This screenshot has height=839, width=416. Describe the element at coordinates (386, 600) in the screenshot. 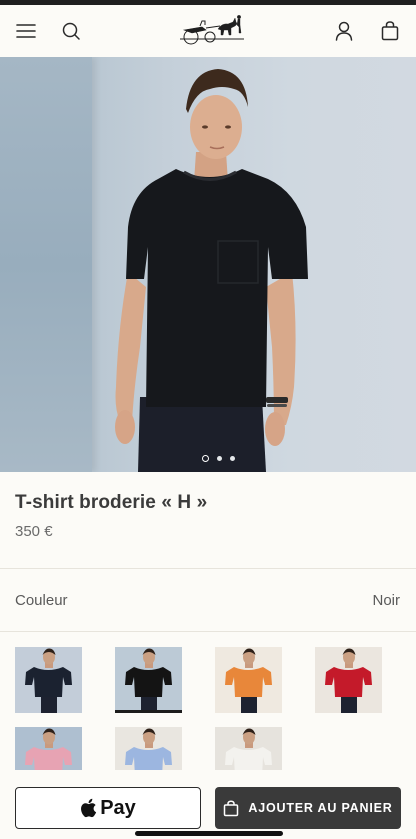

I see `selected-color-value: Noir` at that location.